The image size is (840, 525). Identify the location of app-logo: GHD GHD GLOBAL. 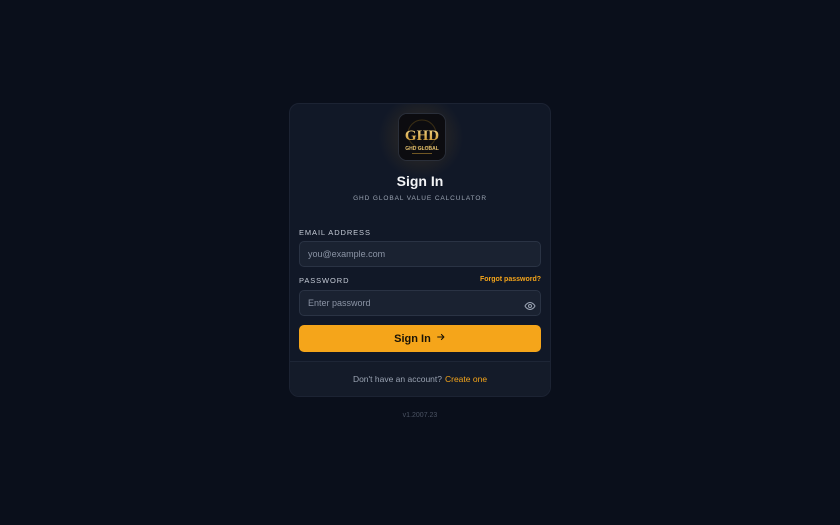
(422, 137).